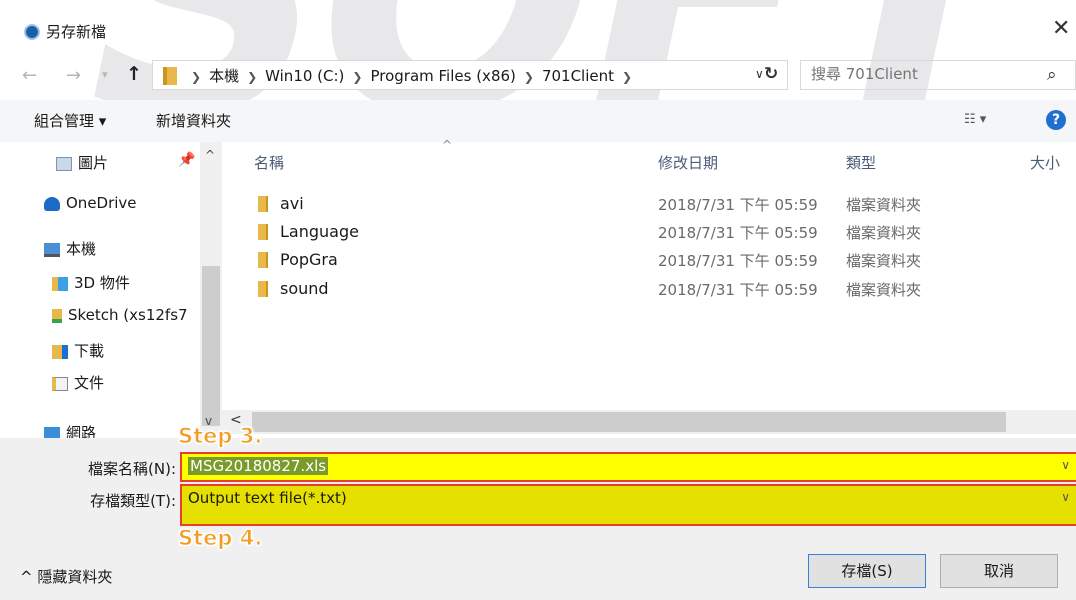 This screenshot has height=600, width=1076. Describe the element at coordinates (688, 162) in the screenshot. I see `column-header-modified: 修改日期` at that location.